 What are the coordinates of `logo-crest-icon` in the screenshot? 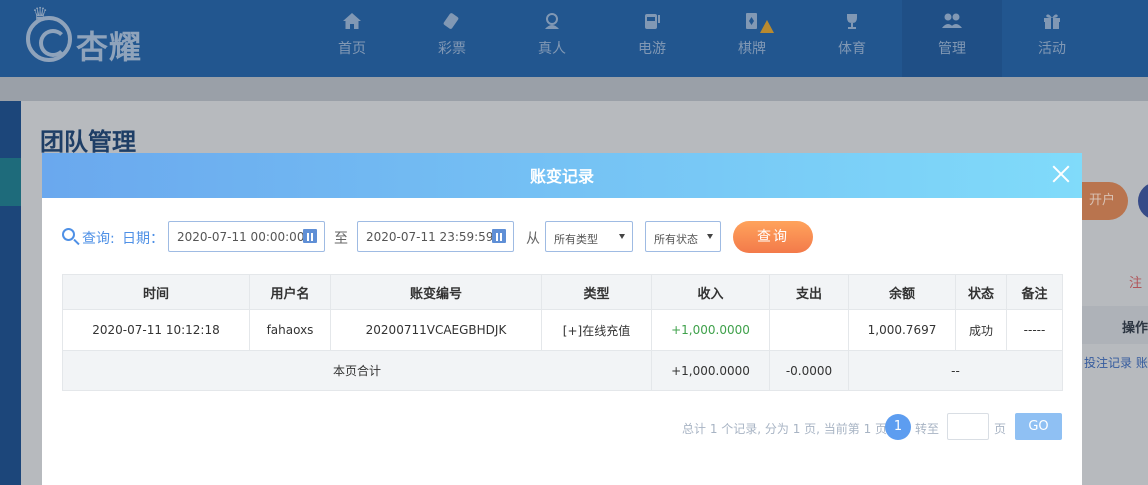 It's located at (49, 39).